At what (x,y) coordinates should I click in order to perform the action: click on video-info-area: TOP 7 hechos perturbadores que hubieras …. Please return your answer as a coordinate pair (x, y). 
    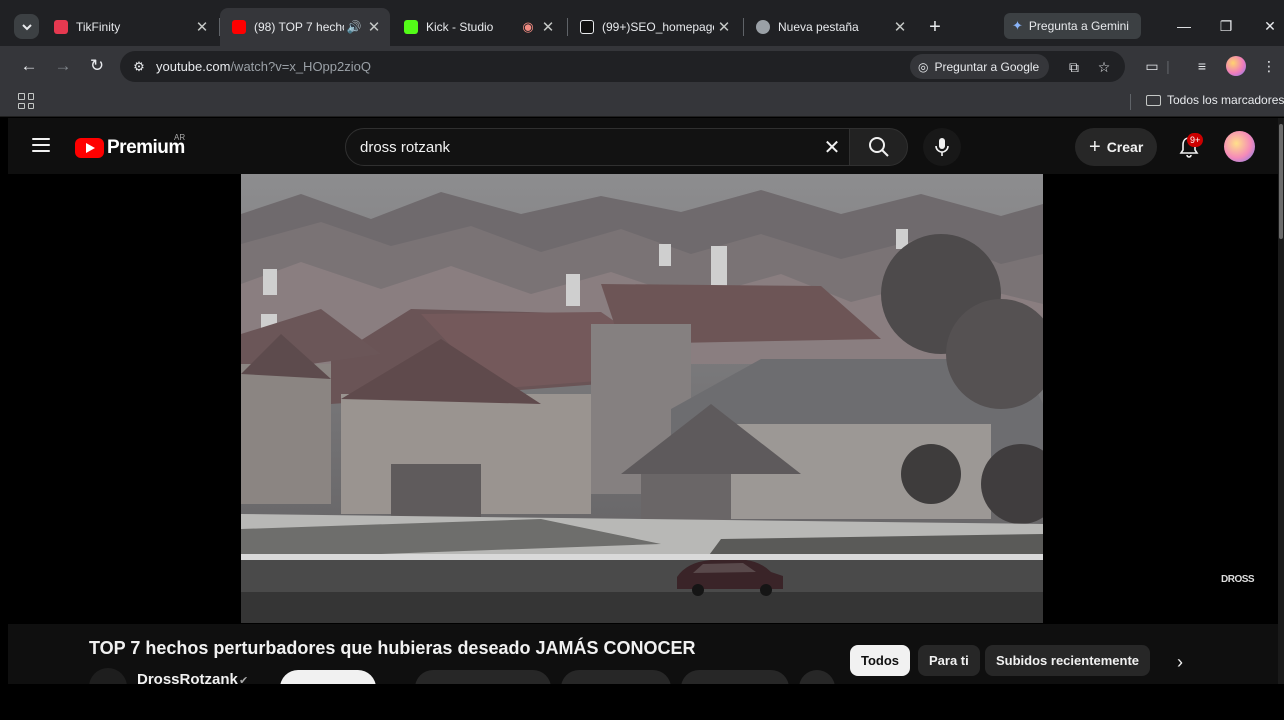
    Looking at the image, I should click on (643, 654).